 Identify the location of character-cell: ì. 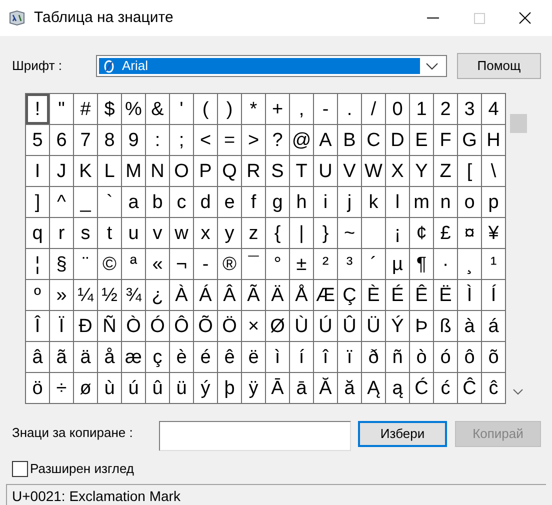
(277, 357).